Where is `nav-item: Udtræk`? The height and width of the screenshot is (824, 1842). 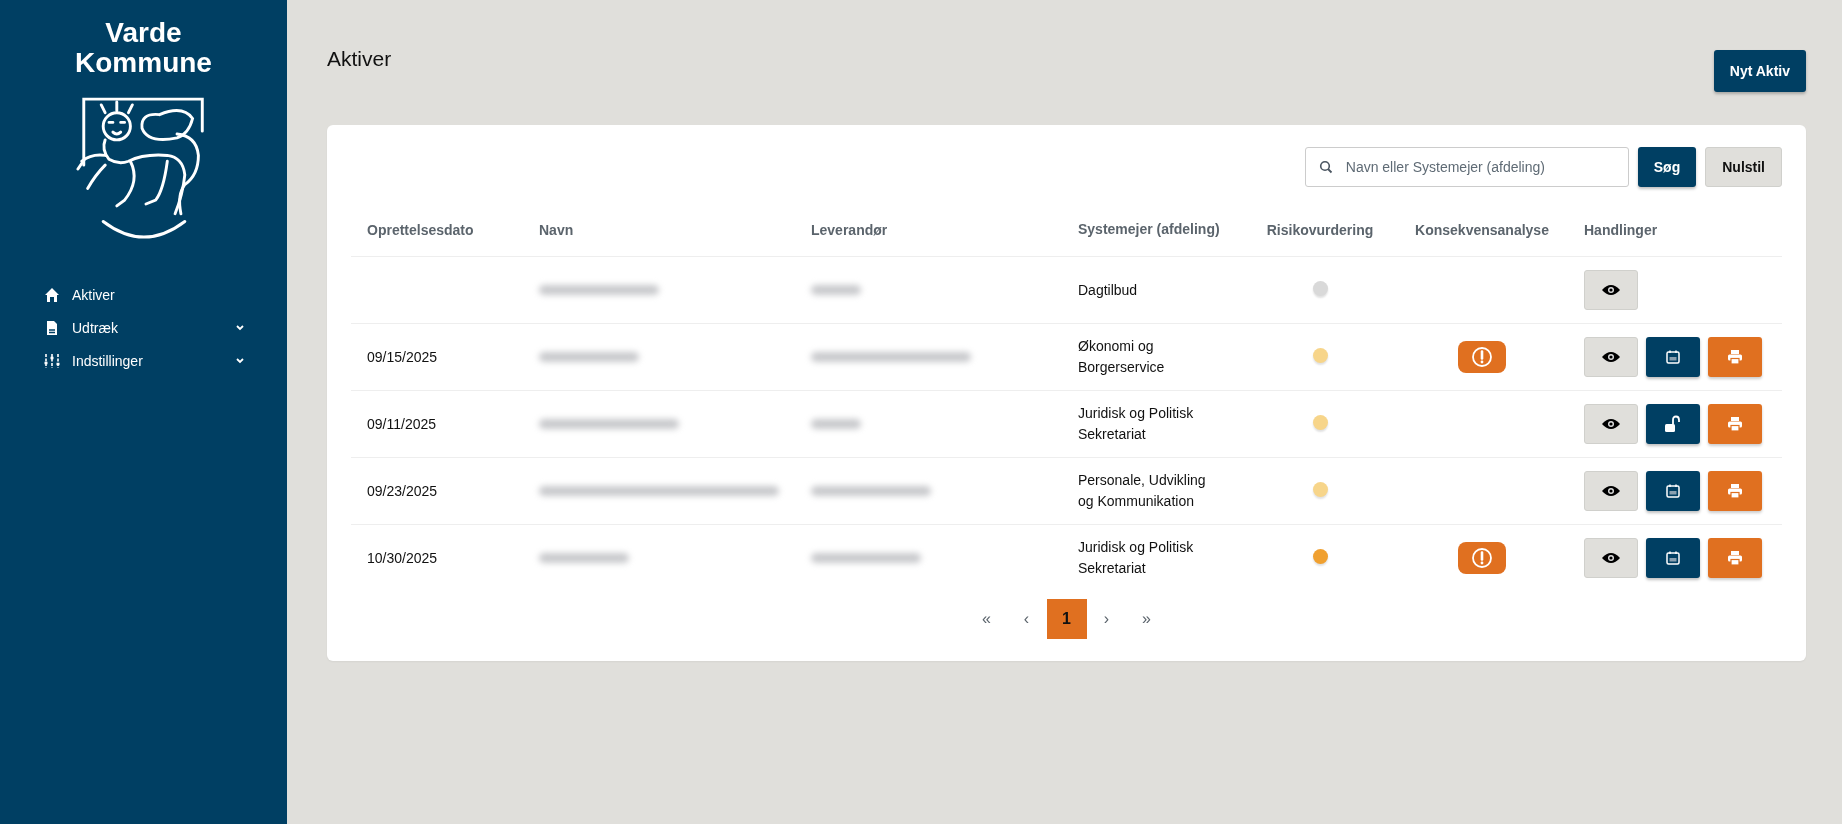
nav-item: Udtræk is located at coordinates (146, 327).